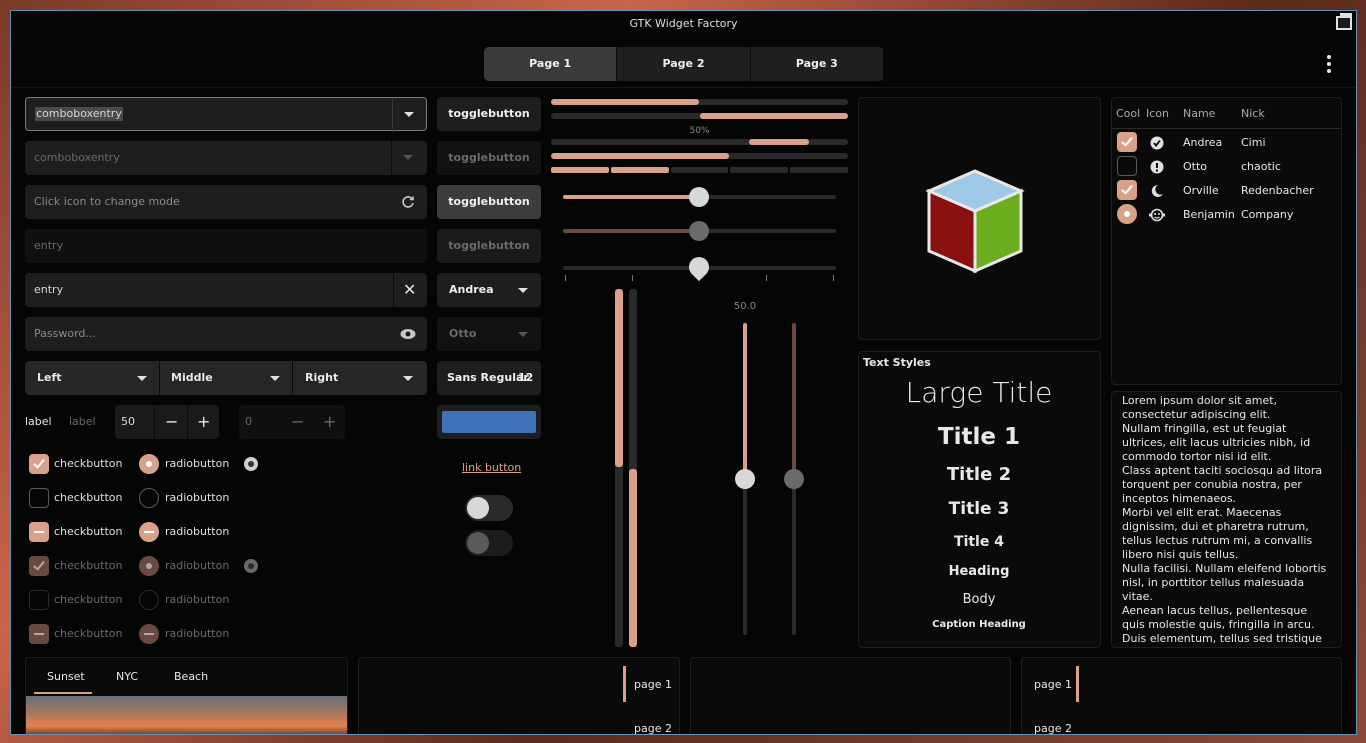  Describe the element at coordinates (491, 467) in the screenshot. I see `link-button: link button` at that location.